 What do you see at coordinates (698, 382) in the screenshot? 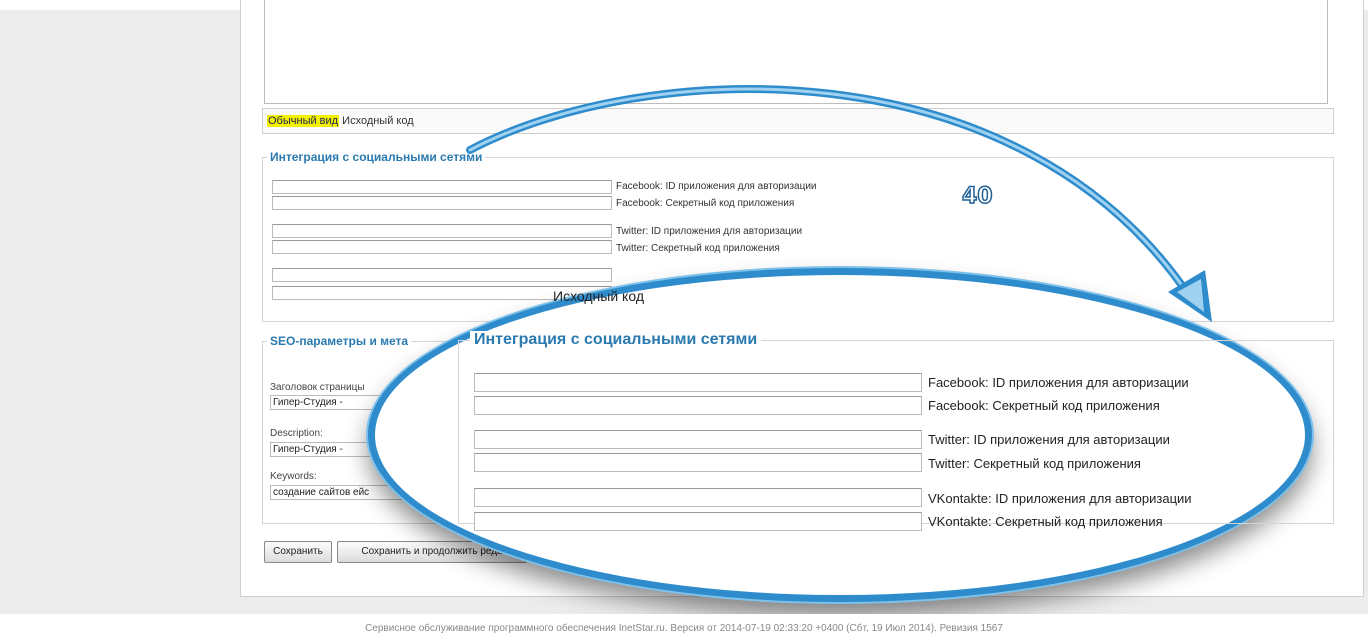
I see `zoomed-facebook-app-id-input` at bounding box center [698, 382].